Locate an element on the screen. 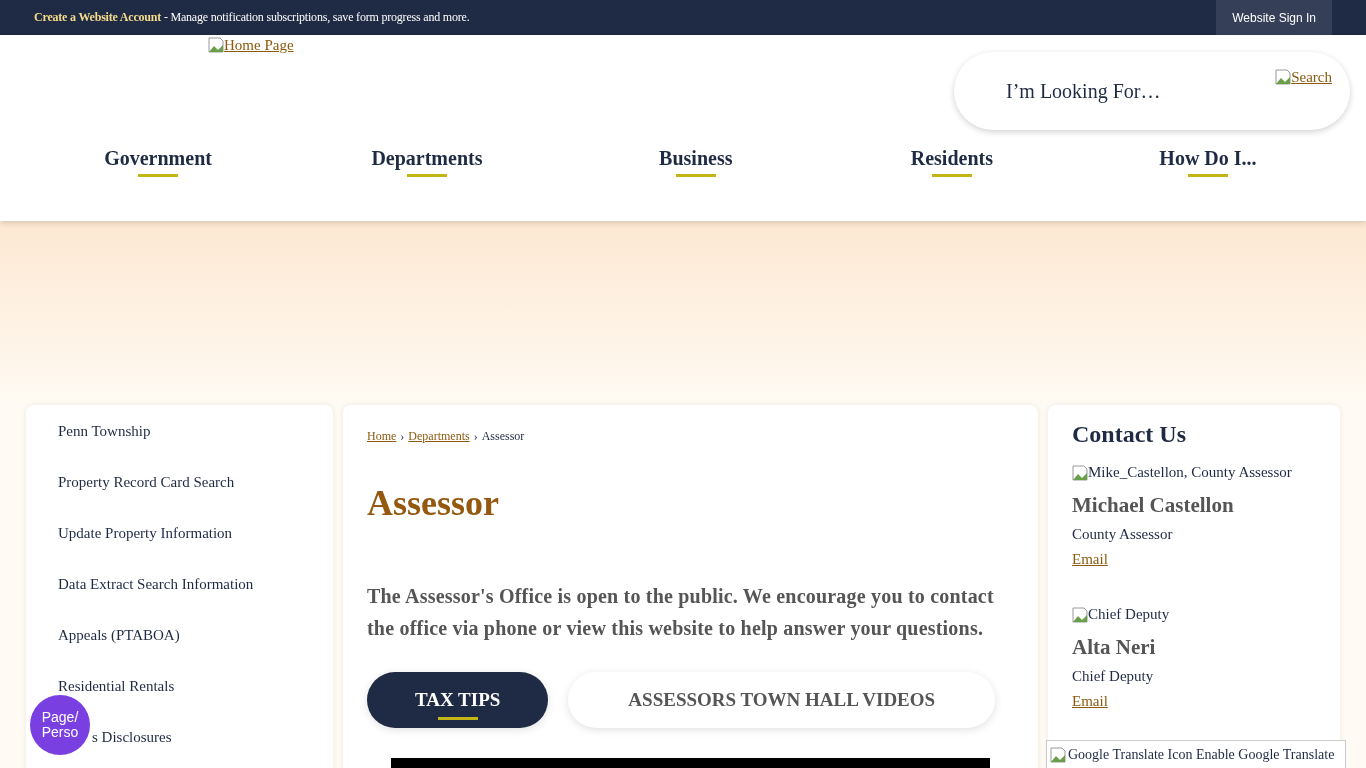  search-button: Search is located at coordinates (1303, 99).